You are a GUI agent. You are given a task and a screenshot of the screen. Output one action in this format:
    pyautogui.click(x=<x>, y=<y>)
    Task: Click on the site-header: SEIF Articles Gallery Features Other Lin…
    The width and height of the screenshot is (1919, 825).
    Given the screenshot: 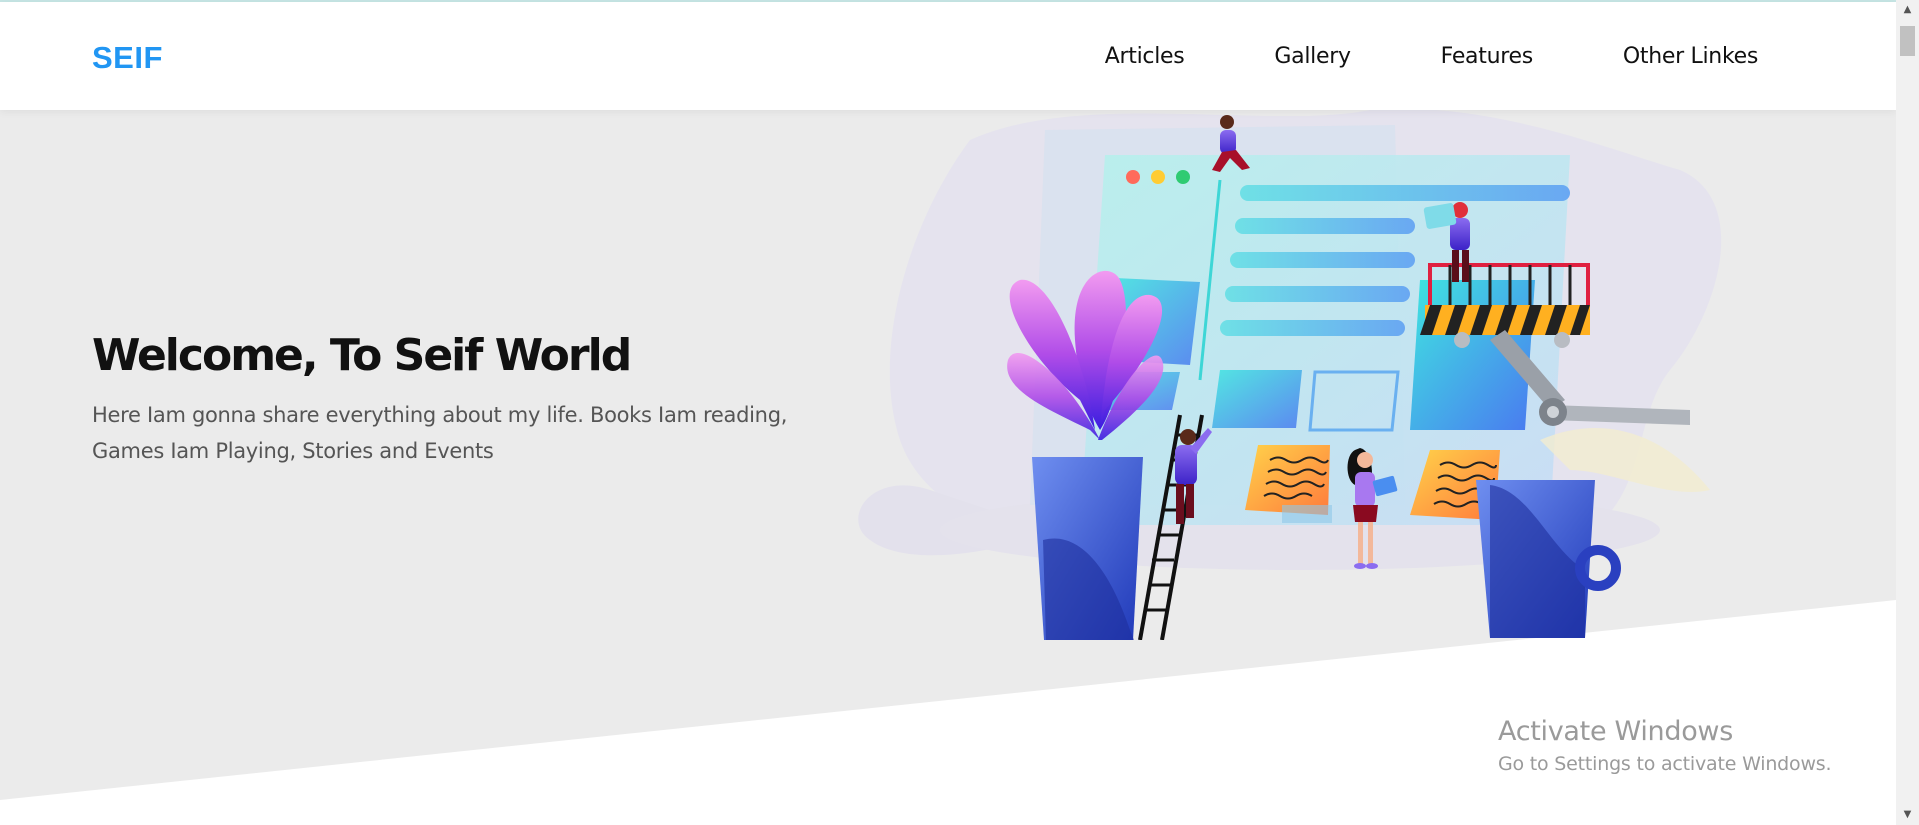 What is the action you would take?
    pyautogui.click(x=948, y=56)
    